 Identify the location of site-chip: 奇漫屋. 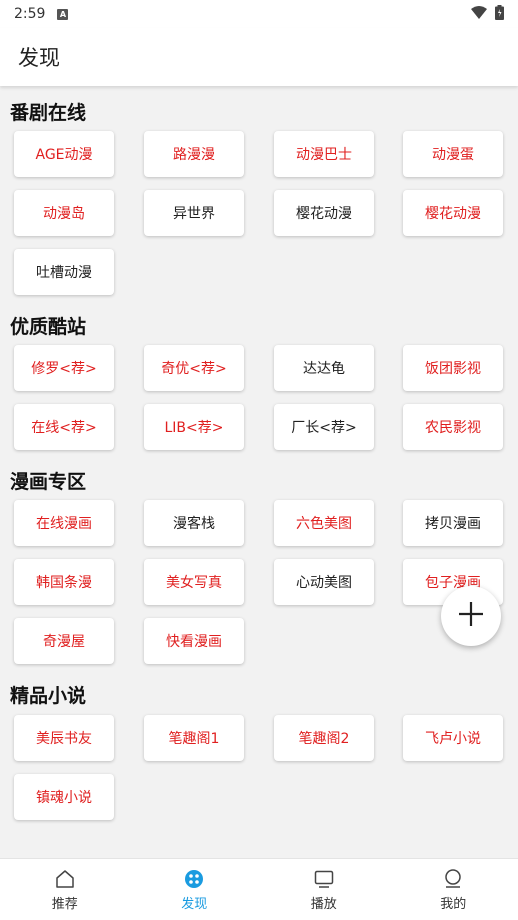
(64, 641).